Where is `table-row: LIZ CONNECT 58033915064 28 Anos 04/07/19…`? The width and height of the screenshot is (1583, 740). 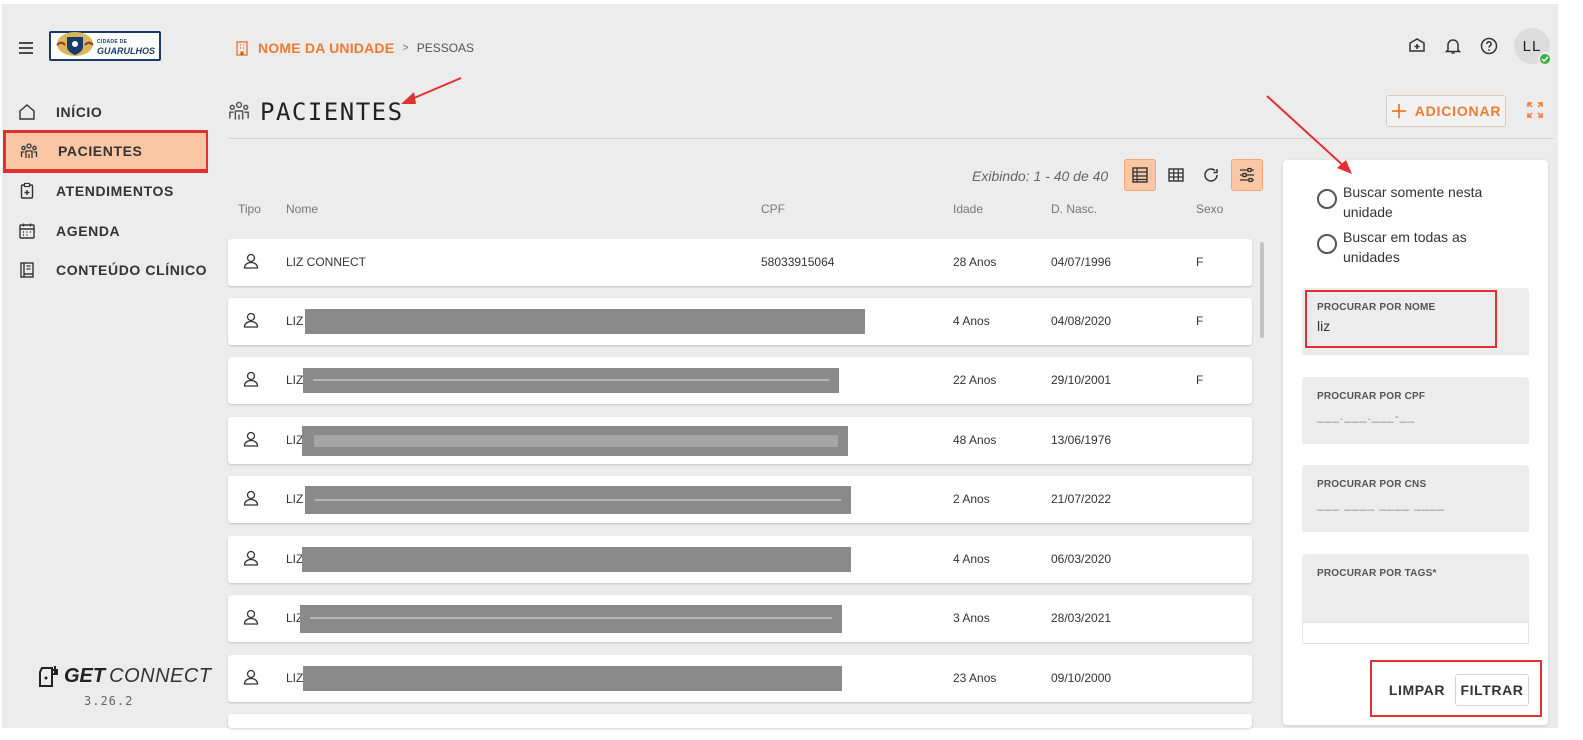
table-row: LIZ CONNECT 58033915064 28 Anos 04/07/19… is located at coordinates (740, 262).